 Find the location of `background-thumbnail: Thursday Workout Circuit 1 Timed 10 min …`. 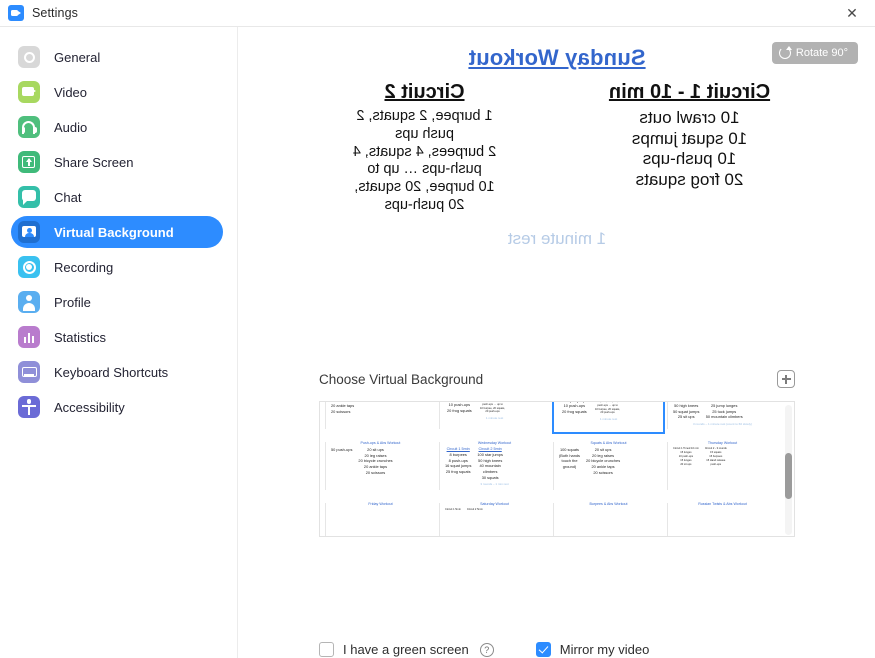

background-thumbnail: Thursday Workout Circuit 1 Timed 10 min … is located at coordinates (722, 466).